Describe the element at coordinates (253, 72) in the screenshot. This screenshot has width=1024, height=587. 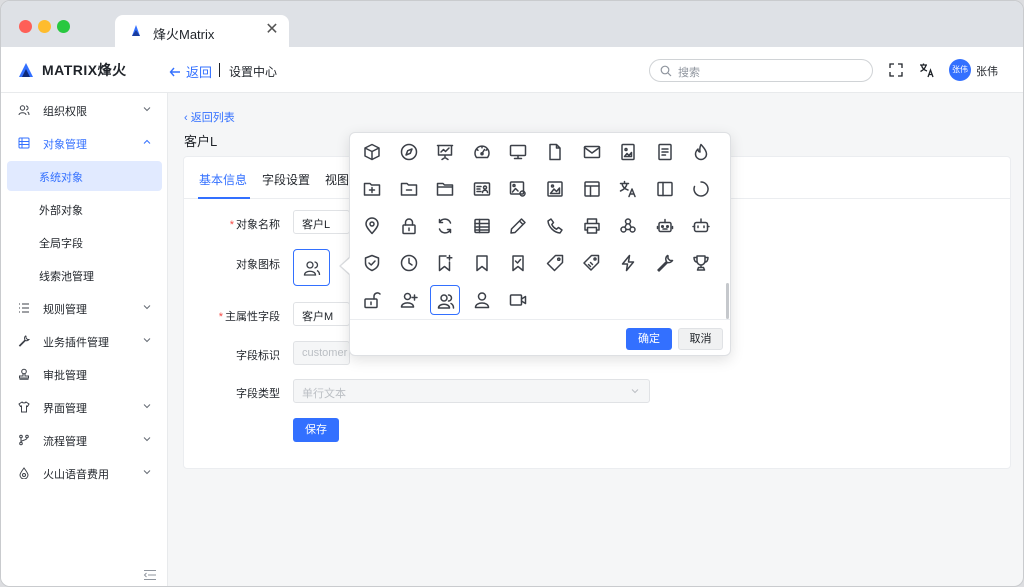
I see `breadcrumb: 设置中心` at that location.